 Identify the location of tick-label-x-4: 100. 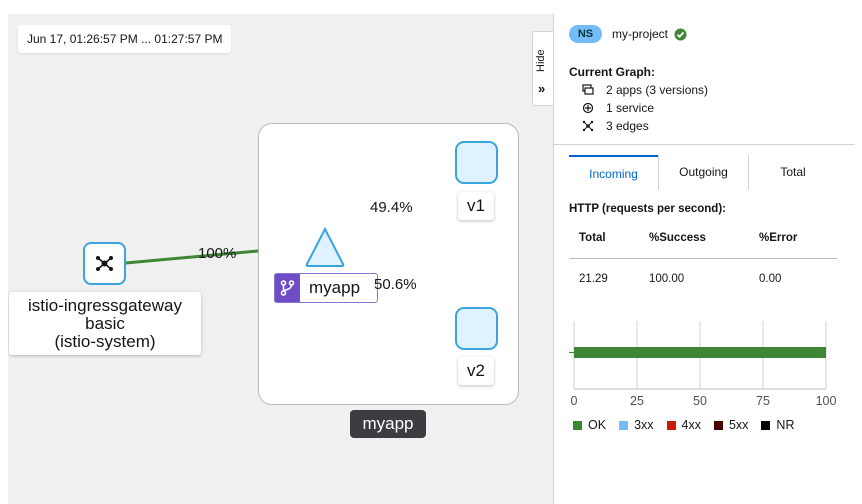
(826, 401).